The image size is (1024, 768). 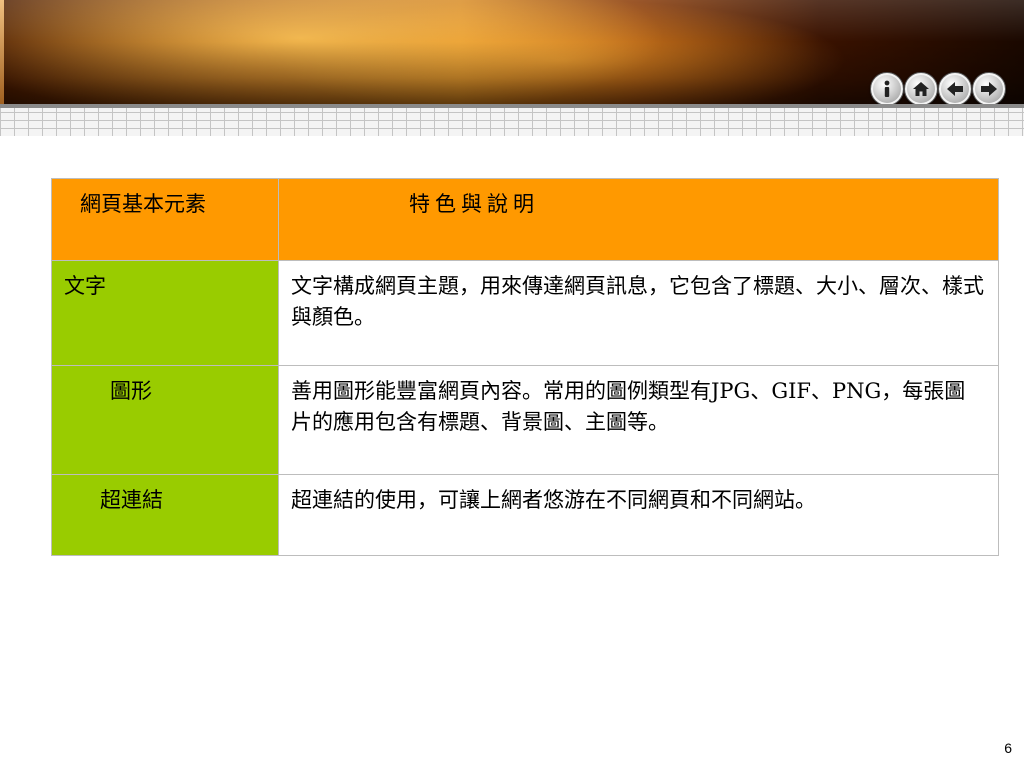 I want to click on table-header-row: 網頁基本元素 特色與說明, so click(x=525, y=219).